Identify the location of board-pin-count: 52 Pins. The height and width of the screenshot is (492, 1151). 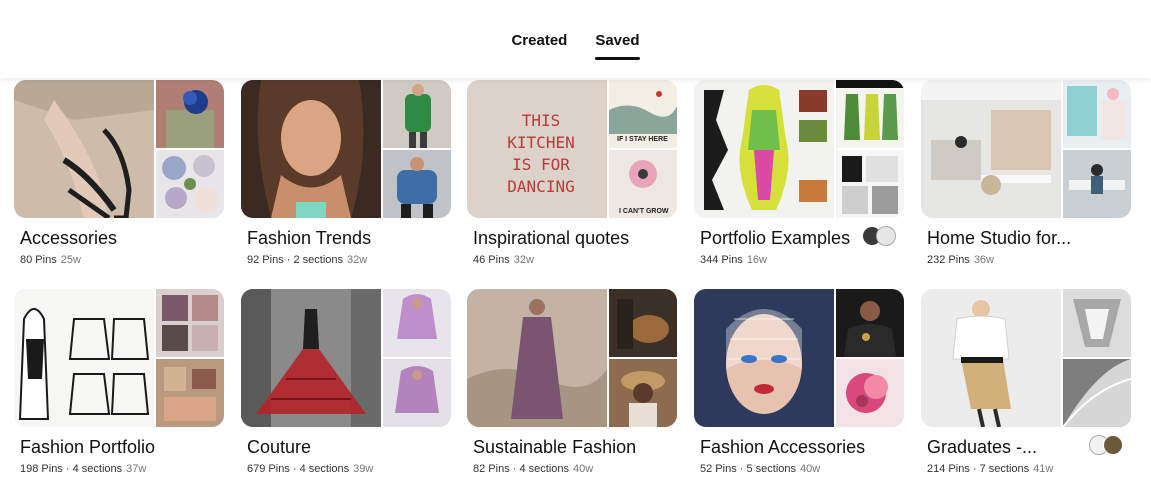
(718, 469).